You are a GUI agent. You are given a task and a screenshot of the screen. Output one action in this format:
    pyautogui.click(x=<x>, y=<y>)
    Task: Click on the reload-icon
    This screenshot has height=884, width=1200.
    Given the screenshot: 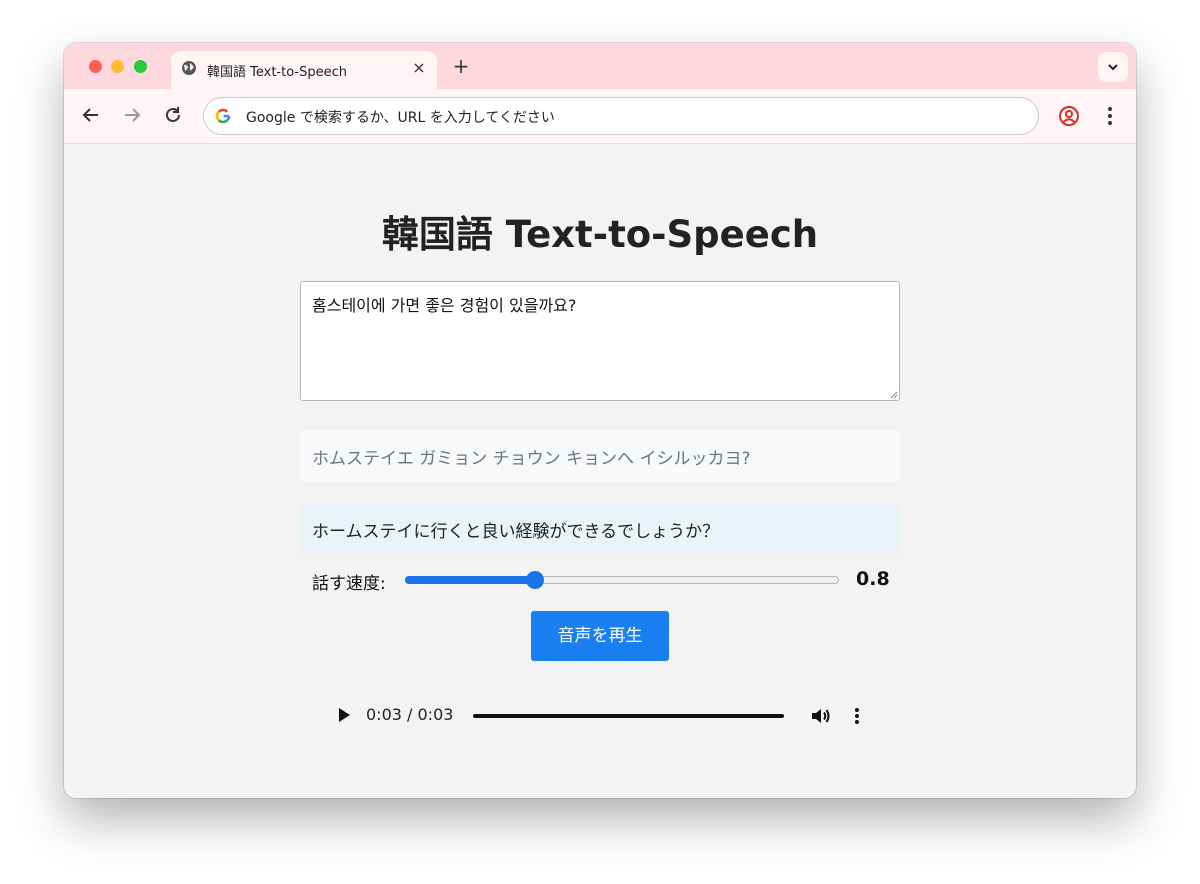 What is the action you would take?
    pyautogui.click(x=173, y=115)
    